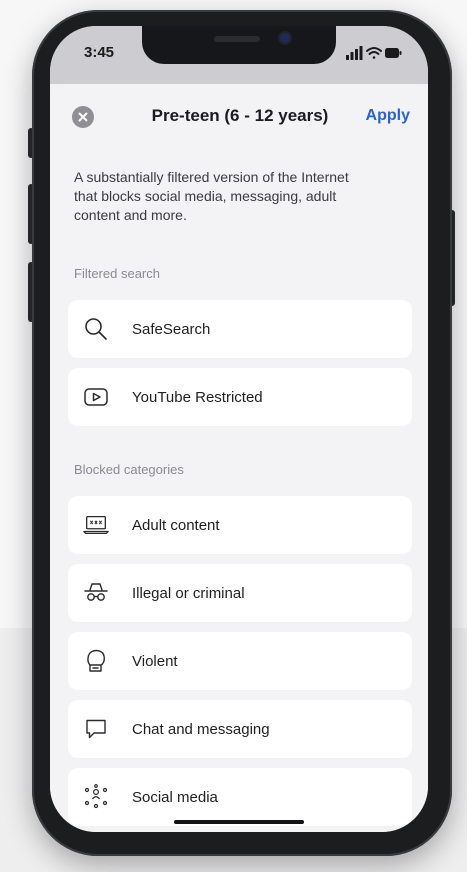 This screenshot has width=467, height=872. What do you see at coordinates (239, 822) in the screenshot?
I see `home-indicator` at bounding box center [239, 822].